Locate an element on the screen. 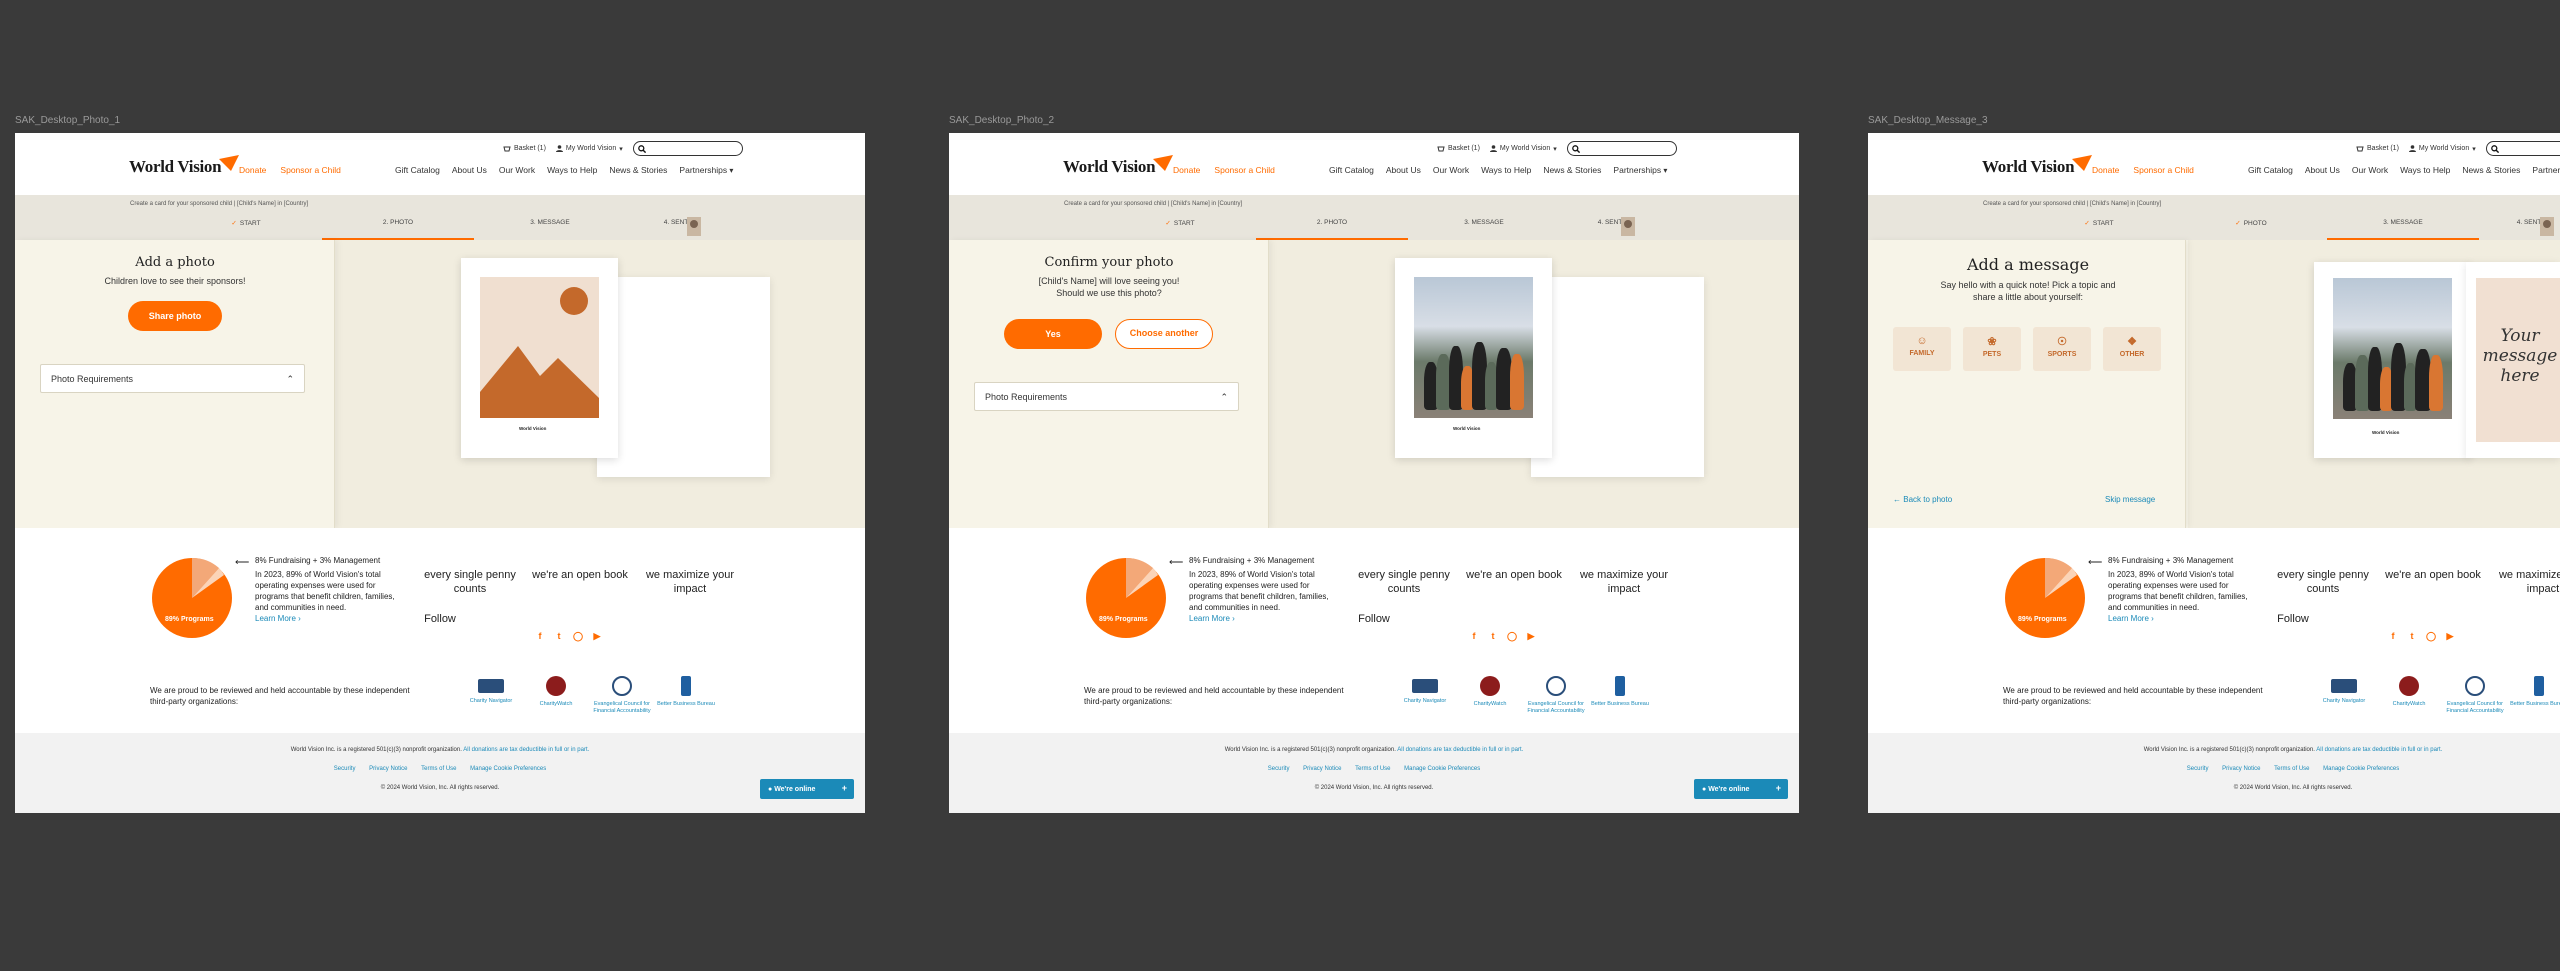  back-to-photo-link: ← Back to photo is located at coordinates (1922, 499).